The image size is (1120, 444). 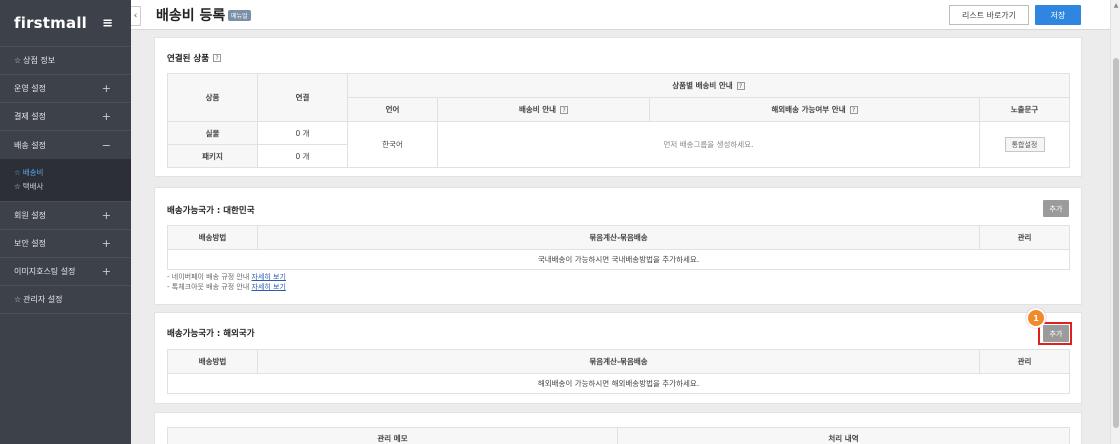 What do you see at coordinates (708, 144) in the screenshot?
I see `empty-guide-message: 먼저 배송그룹을 생성하세요.` at bounding box center [708, 144].